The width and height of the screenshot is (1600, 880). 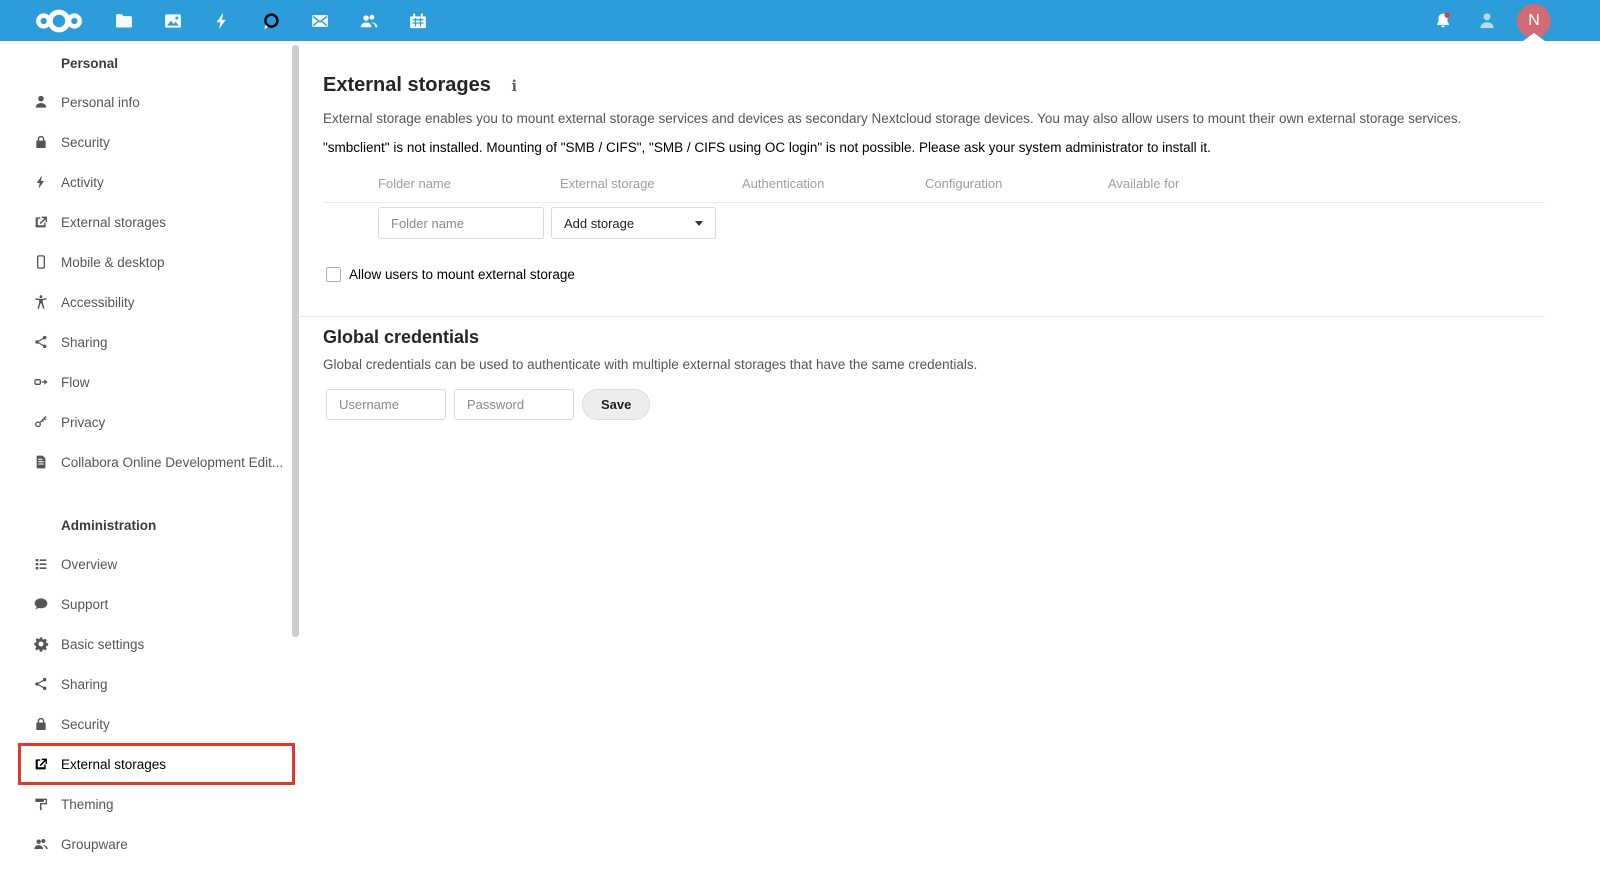 What do you see at coordinates (462, 274) in the screenshot?
I see `allow-users-label: Allow users to mount external storage` at bounding box center [462, 274].